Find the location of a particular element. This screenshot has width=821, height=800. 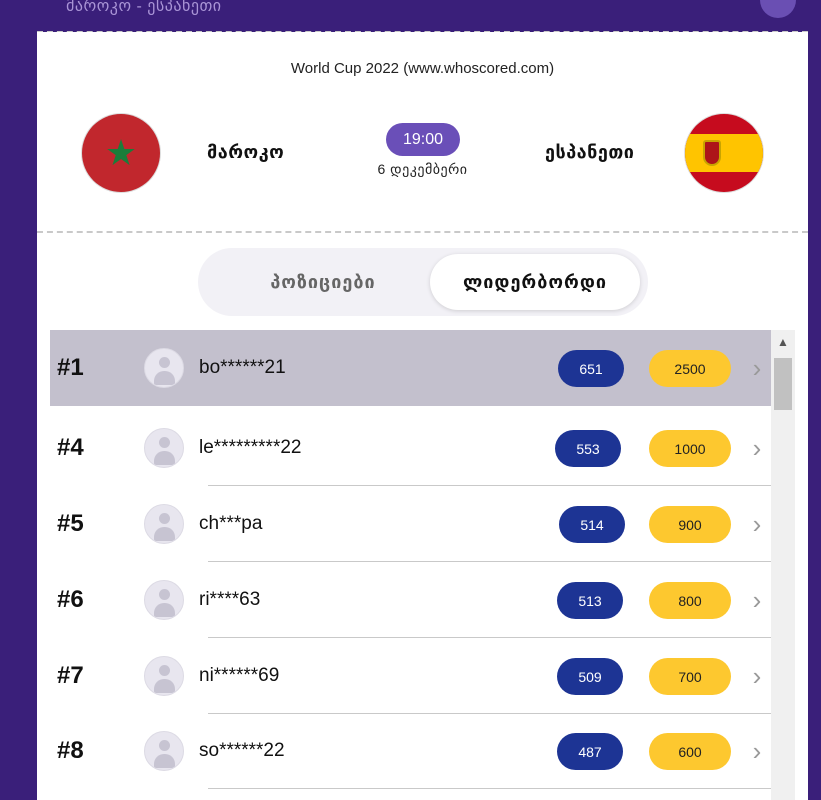

view-tabs: პოზიციები ლიდერბორდი is located at coordinates (423, 282).